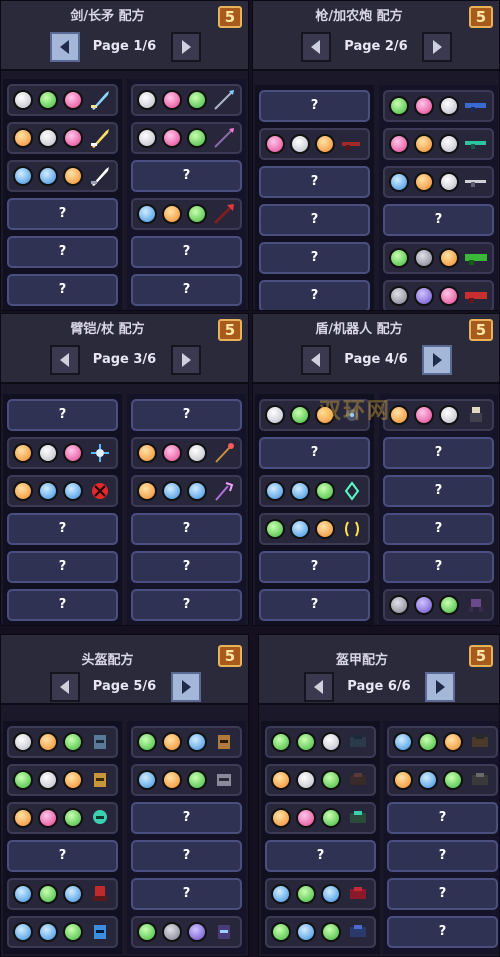  What do you see at coordinates (124, 360) in the screenshot?
I see `pager: Page 3/6` at bounding box center [124, 360].